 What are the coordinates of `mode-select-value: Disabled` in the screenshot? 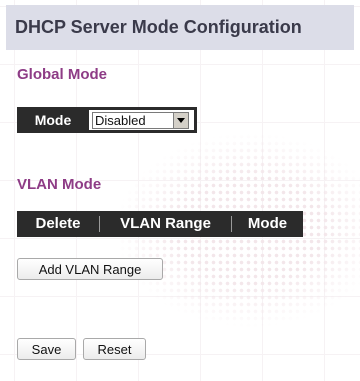 It's located at (120, 120).